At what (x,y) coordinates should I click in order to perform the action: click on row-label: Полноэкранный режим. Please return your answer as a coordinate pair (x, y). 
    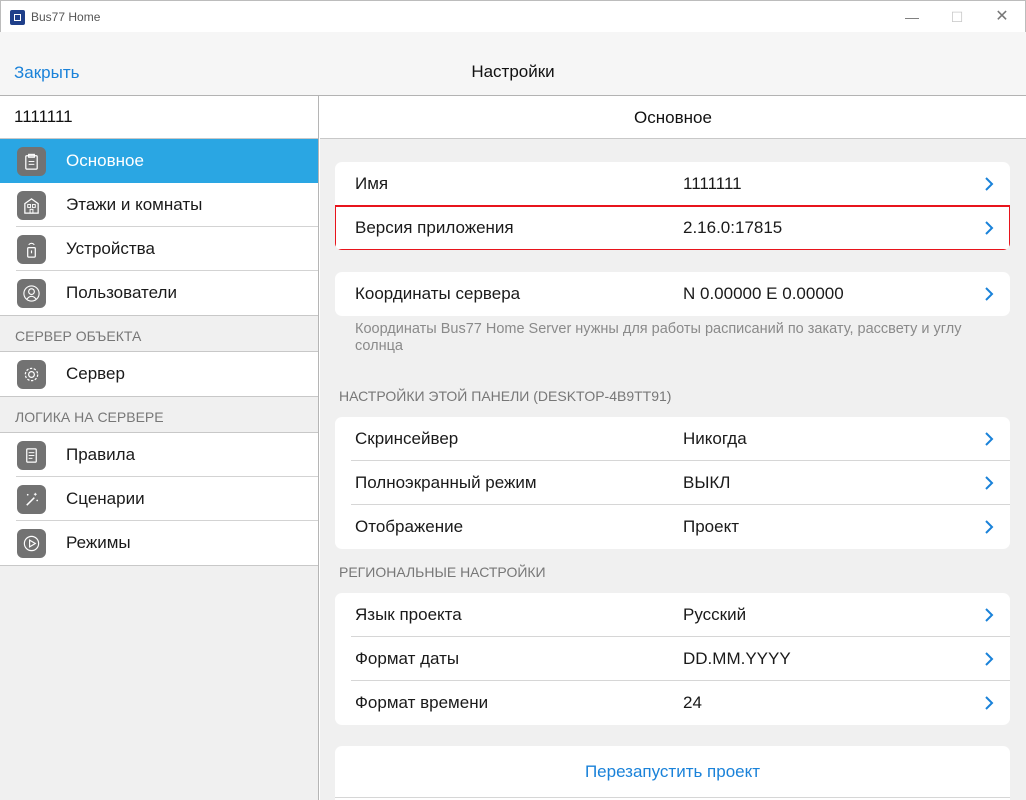
    Looking at the image, I should click on (446, 482).